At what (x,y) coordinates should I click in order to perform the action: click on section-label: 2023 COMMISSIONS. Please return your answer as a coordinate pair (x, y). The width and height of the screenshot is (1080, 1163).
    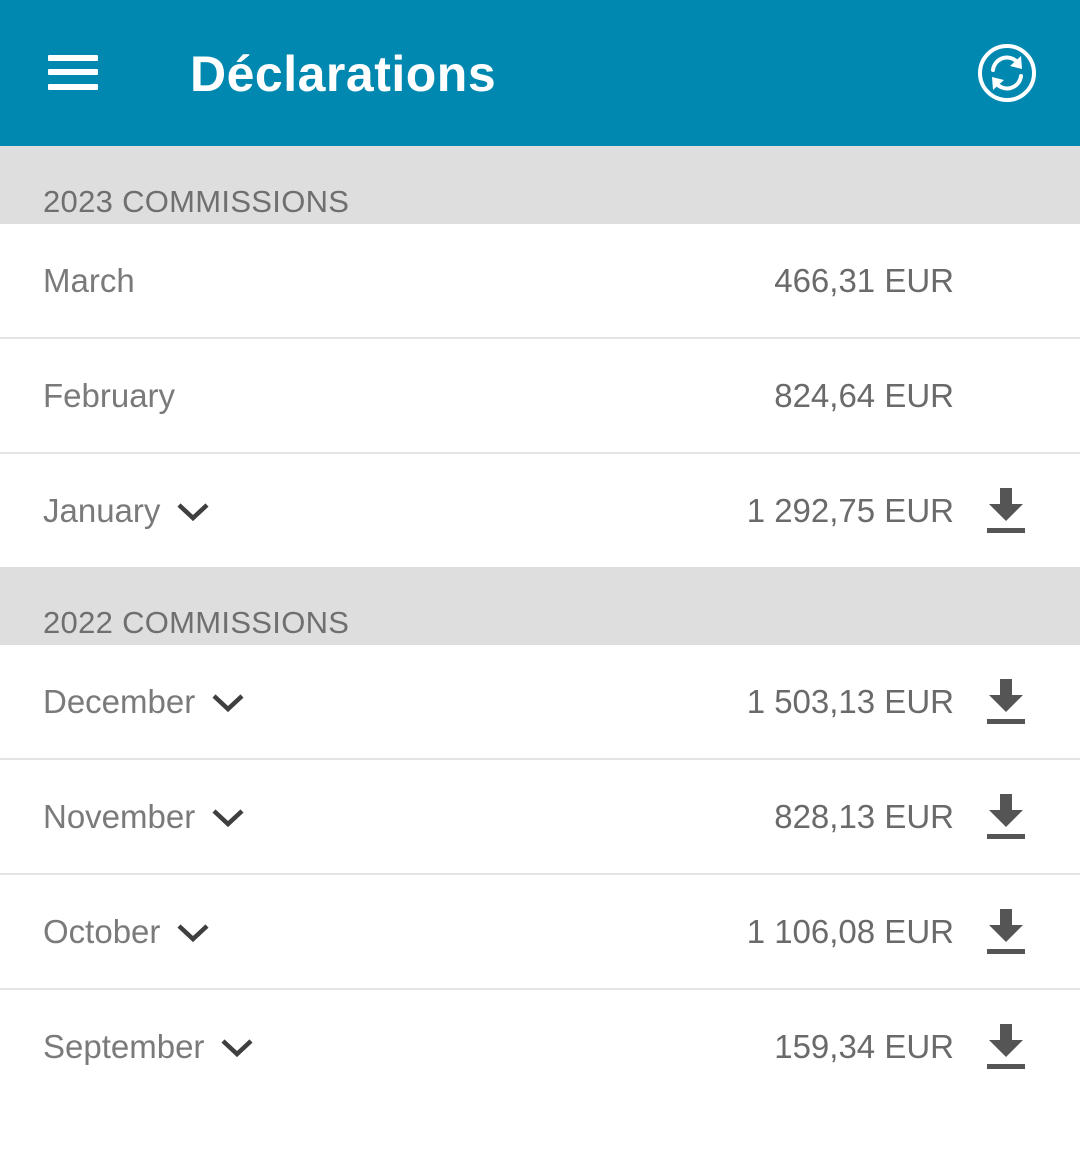
    Looking at the image, I should click on (196, 201).